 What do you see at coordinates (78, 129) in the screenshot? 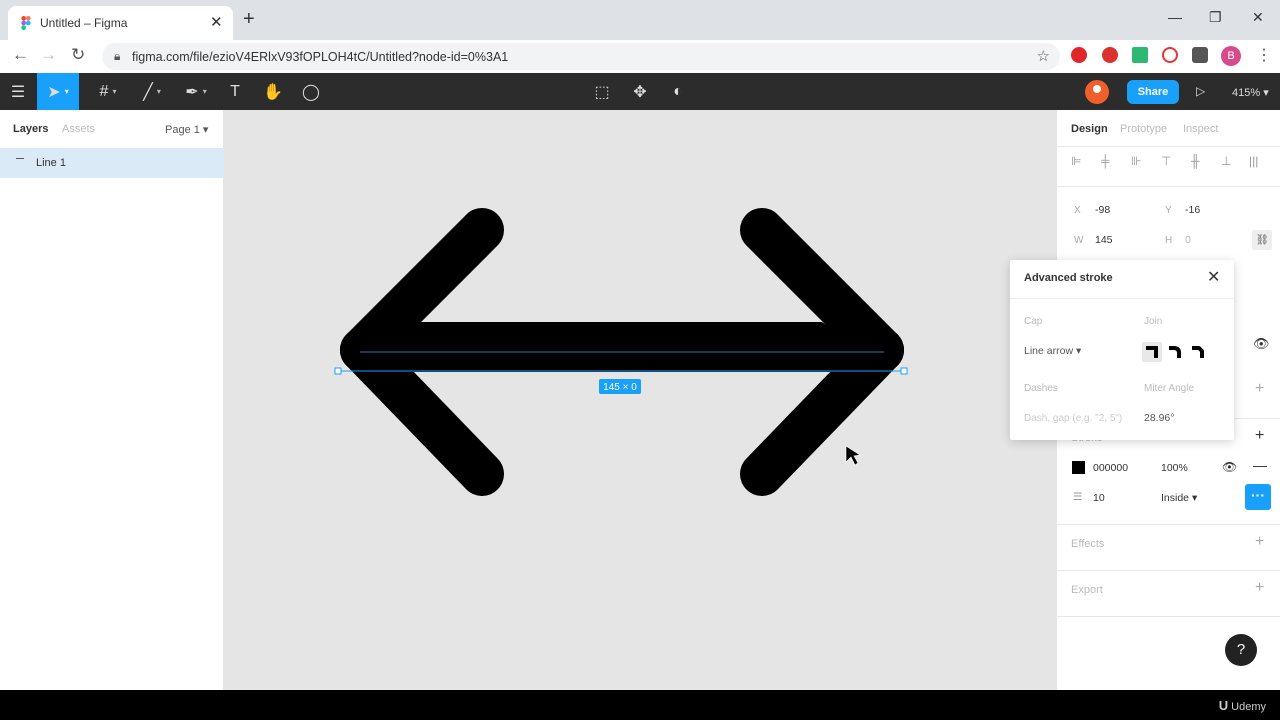
I see `tab-assets: Assets` at bounding box center [78, 129].